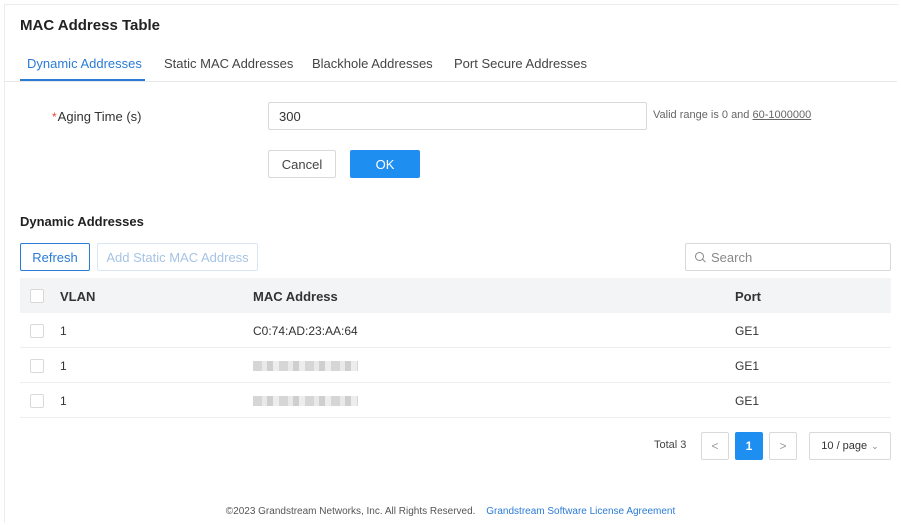 The image size is (901, 525). Describe the element at coordinates (670, 445) in the screenshot. I see `total-count: Total 3` at that location.